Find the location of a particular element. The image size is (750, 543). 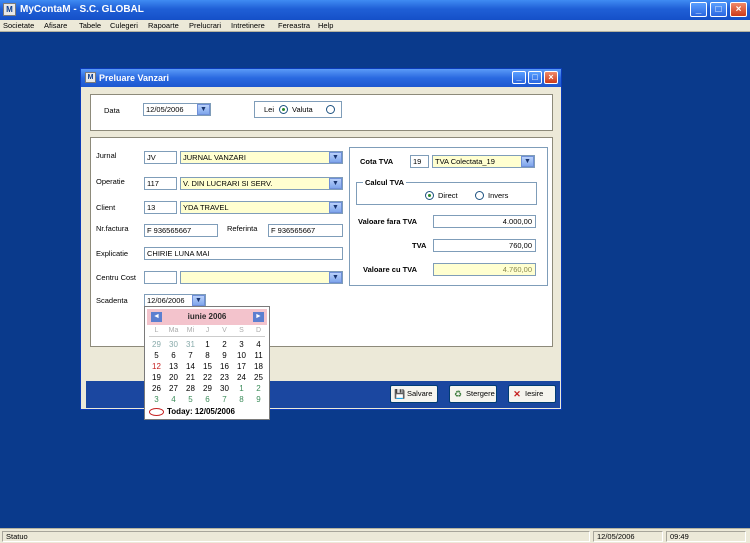

calendar-day: 27 is located at coordinates (173, 388).